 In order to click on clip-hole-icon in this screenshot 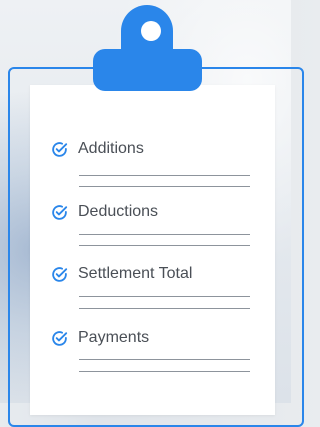, I will do `click(151, 31)`.